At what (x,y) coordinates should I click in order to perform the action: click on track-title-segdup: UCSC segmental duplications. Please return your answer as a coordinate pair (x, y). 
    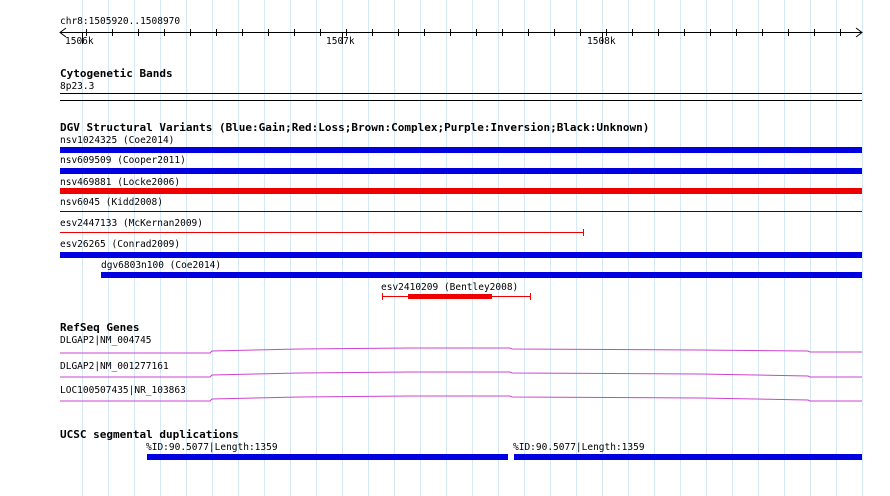
    Looking at the image, I should click on (149, 435).